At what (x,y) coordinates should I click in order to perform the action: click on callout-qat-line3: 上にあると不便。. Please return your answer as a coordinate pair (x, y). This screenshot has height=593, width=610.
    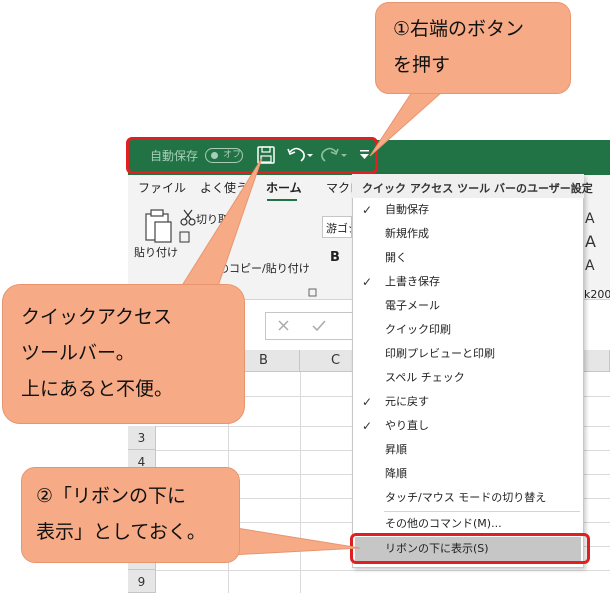
    Looking at the image, I should click on (97, 389).